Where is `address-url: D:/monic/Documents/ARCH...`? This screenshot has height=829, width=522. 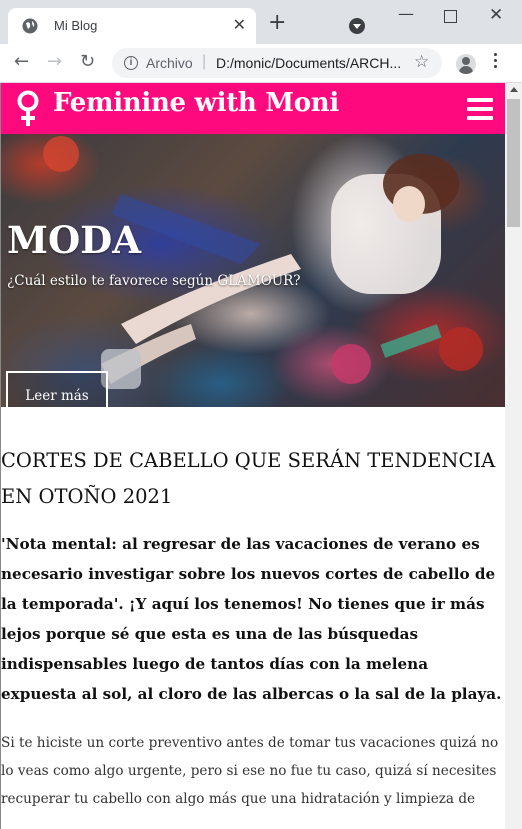 address-url: D:/monic/Documents/ARCH... is located at coordinates (308, 63).